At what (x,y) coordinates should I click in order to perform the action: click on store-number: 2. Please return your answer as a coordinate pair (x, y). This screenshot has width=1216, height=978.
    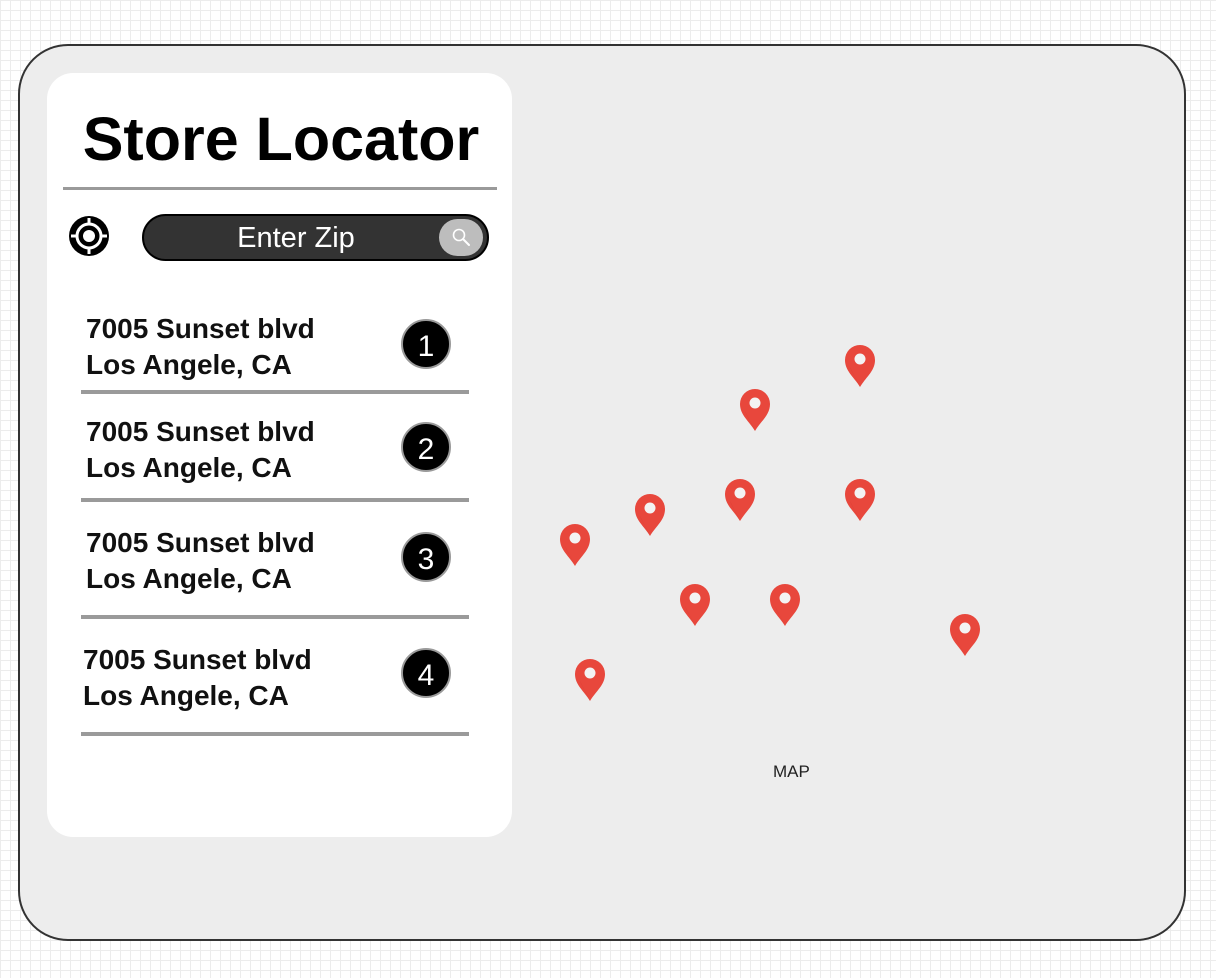
    Looking at the image, I should click on (426, 449).